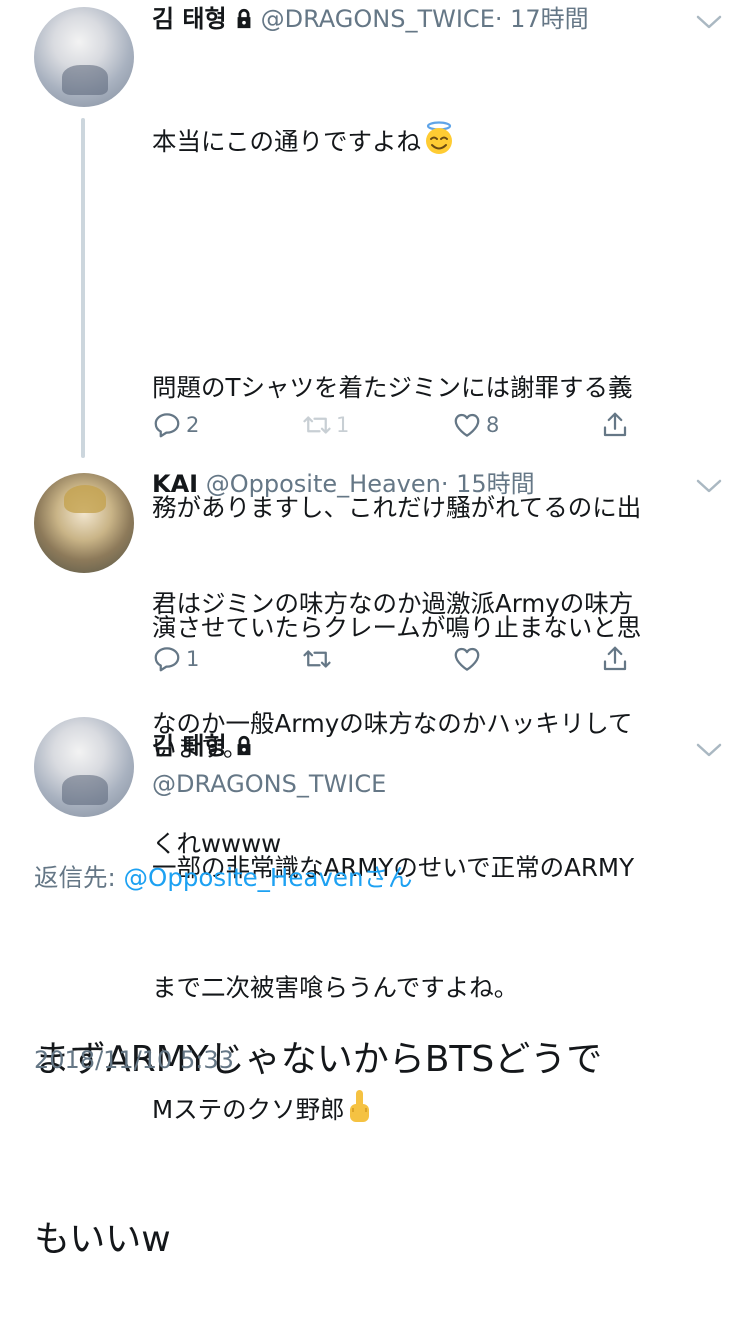 The width and height of the screenshot is (750, 1330). I want to click on like-button: 8, so click(475, 425).